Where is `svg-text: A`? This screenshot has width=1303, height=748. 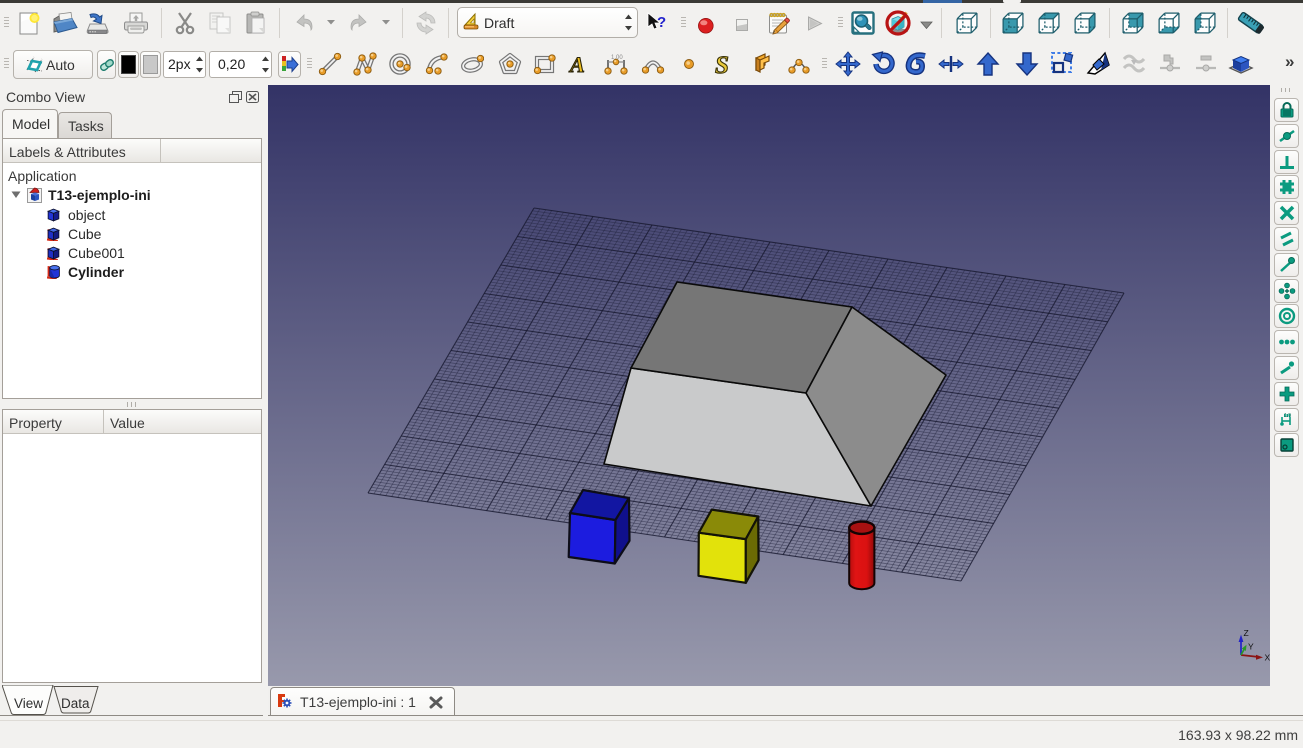 svg-text: A is located at coordinates (576, 64).